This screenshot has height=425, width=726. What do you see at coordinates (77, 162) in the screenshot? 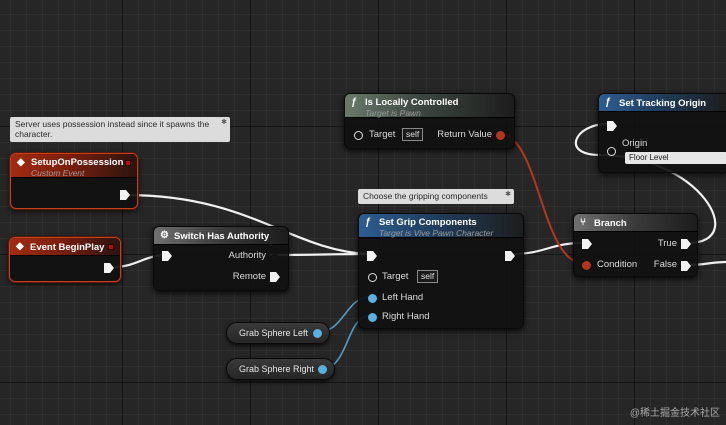
I see `node-title: SetupOnPossession` at bounding box center [77, 162].